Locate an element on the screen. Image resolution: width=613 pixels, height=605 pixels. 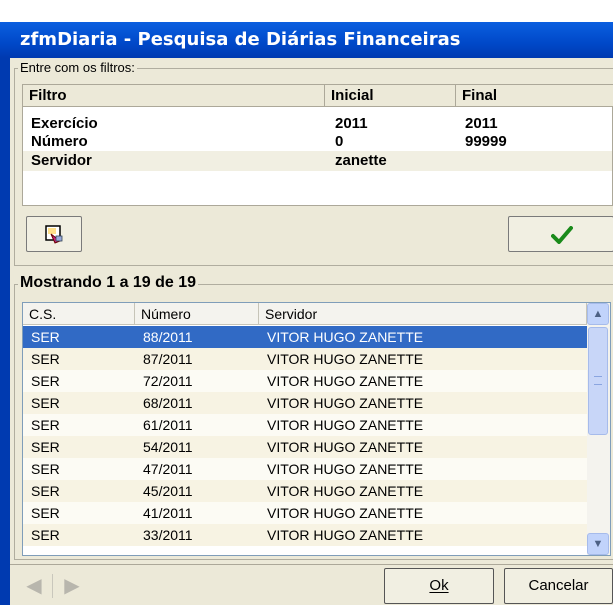
table-row: SER 54/2011 VITOR HUGO ZANETTE is located at coordinates (305, 447).